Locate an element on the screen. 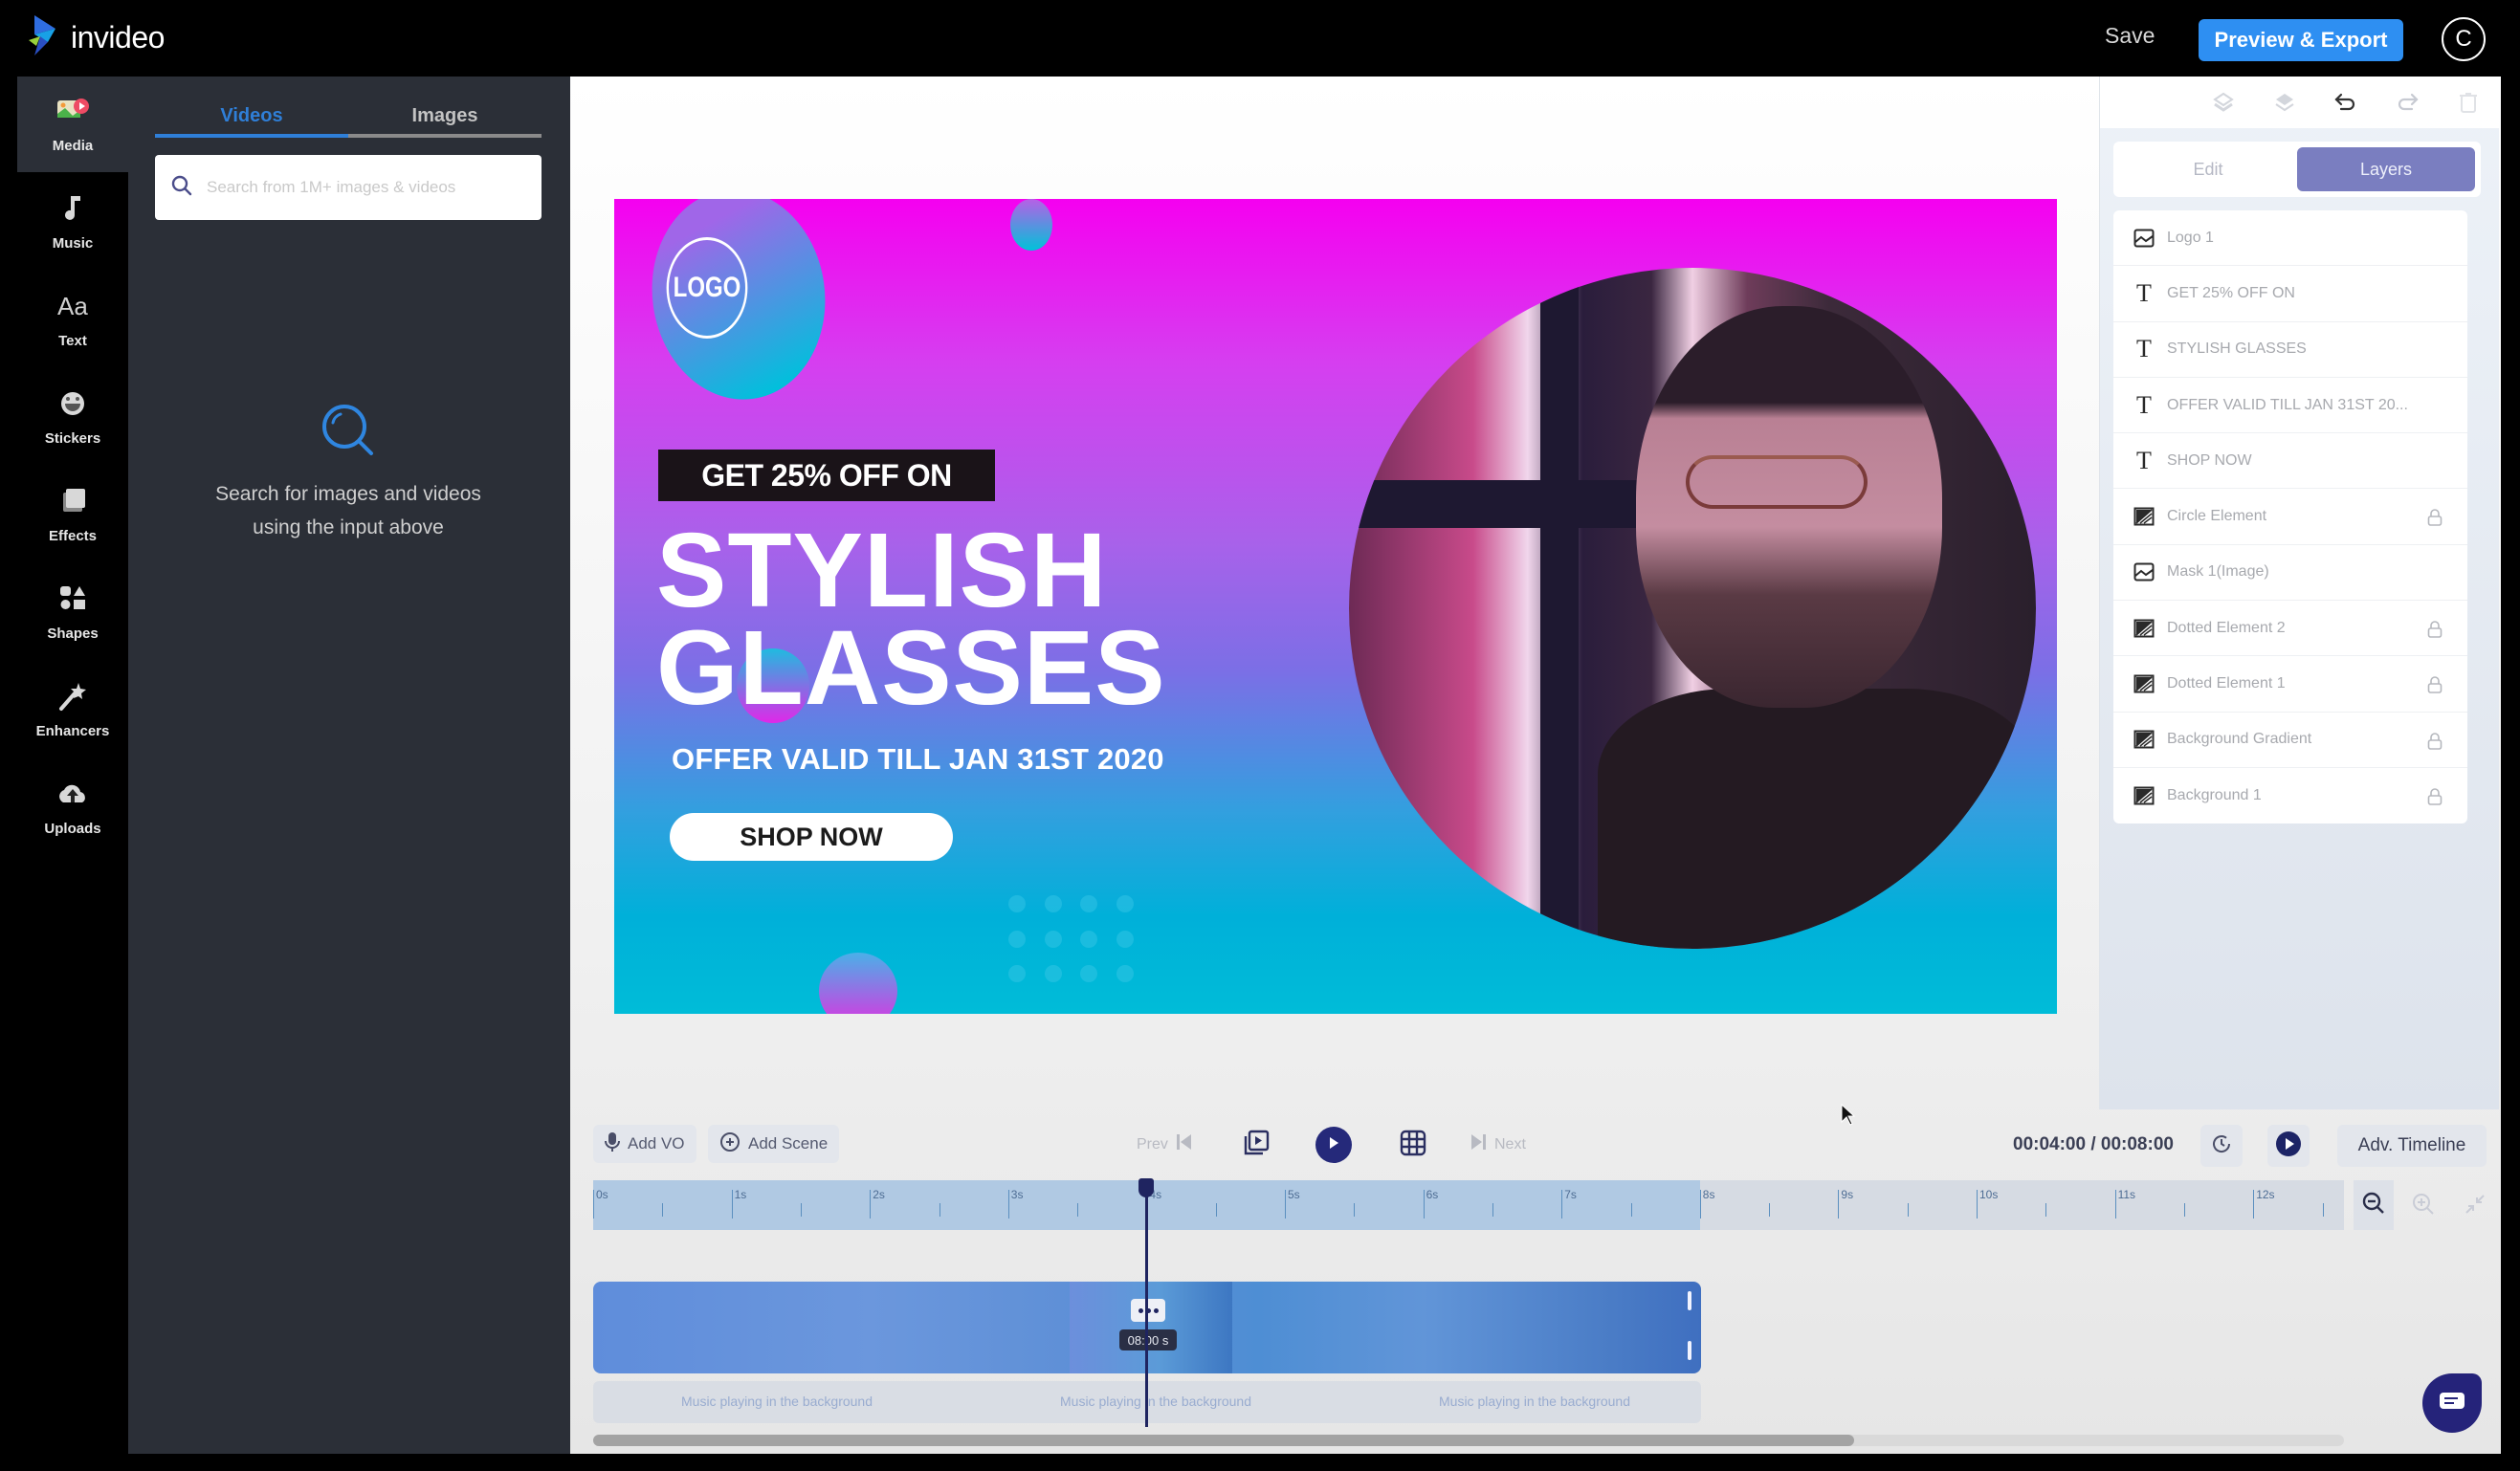 This screenshot has width=2520, height=1471. canvas-headline: STYLISH GLASSES is located at coordinates (911, 616).